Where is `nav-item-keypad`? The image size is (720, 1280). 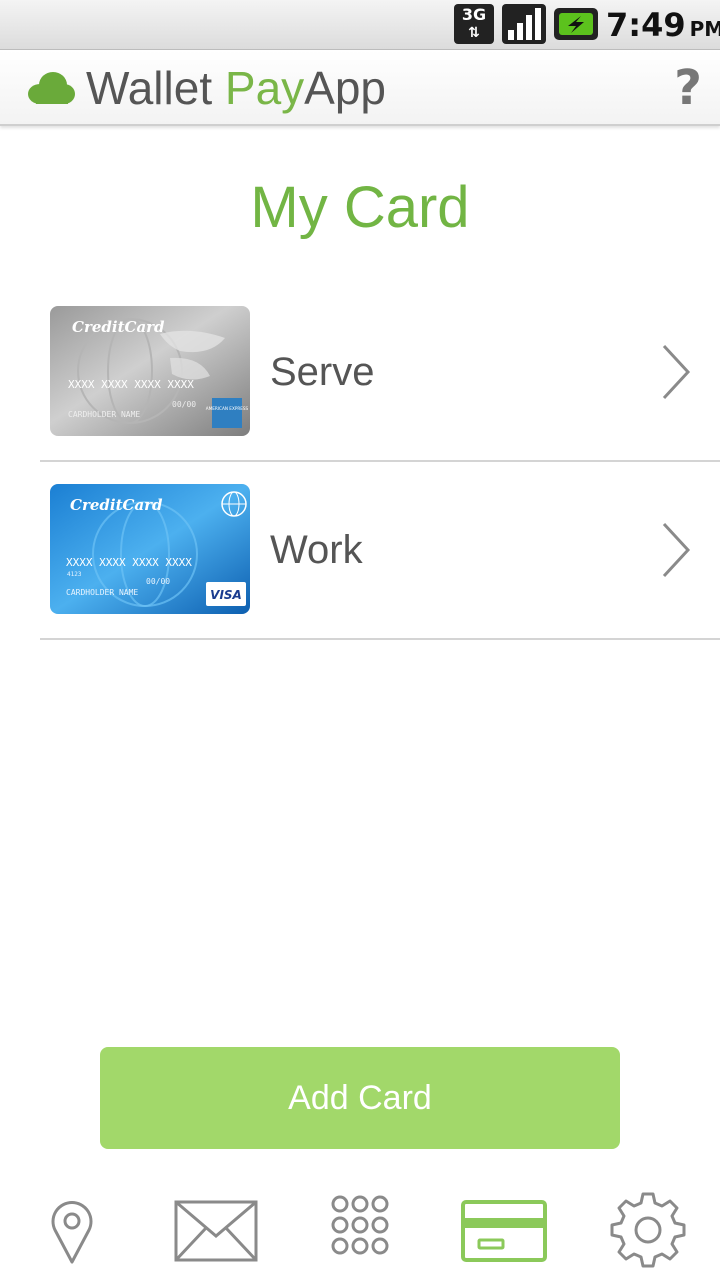
nav-item-keypad is located at coordinates (360, 1230).